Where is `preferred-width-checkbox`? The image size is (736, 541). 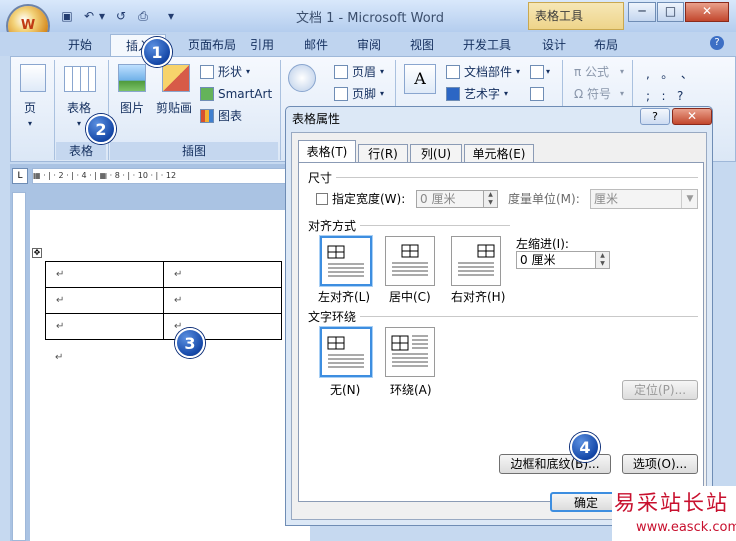
preferred-width-checkbox is located at coordinates (322, 199).